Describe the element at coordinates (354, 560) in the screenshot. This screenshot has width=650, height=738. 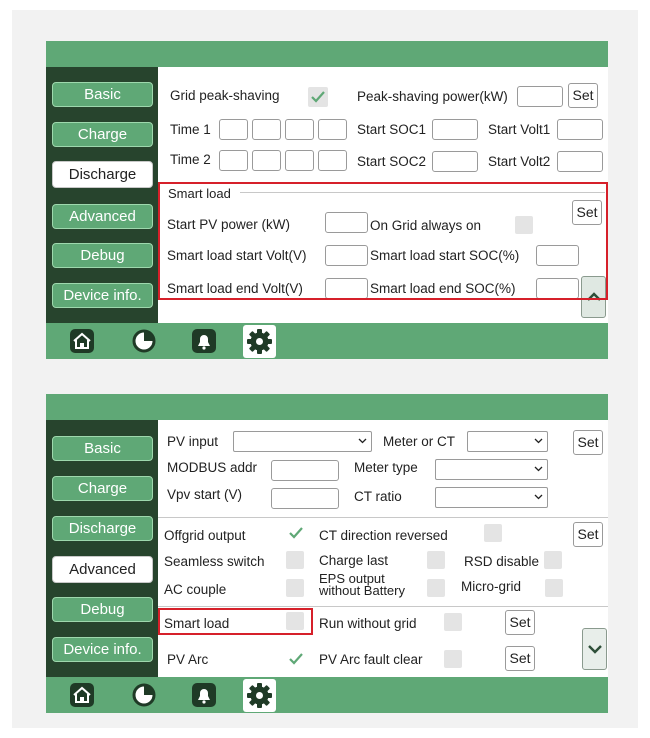
I see `charge-last-label: Charge last` at that location.